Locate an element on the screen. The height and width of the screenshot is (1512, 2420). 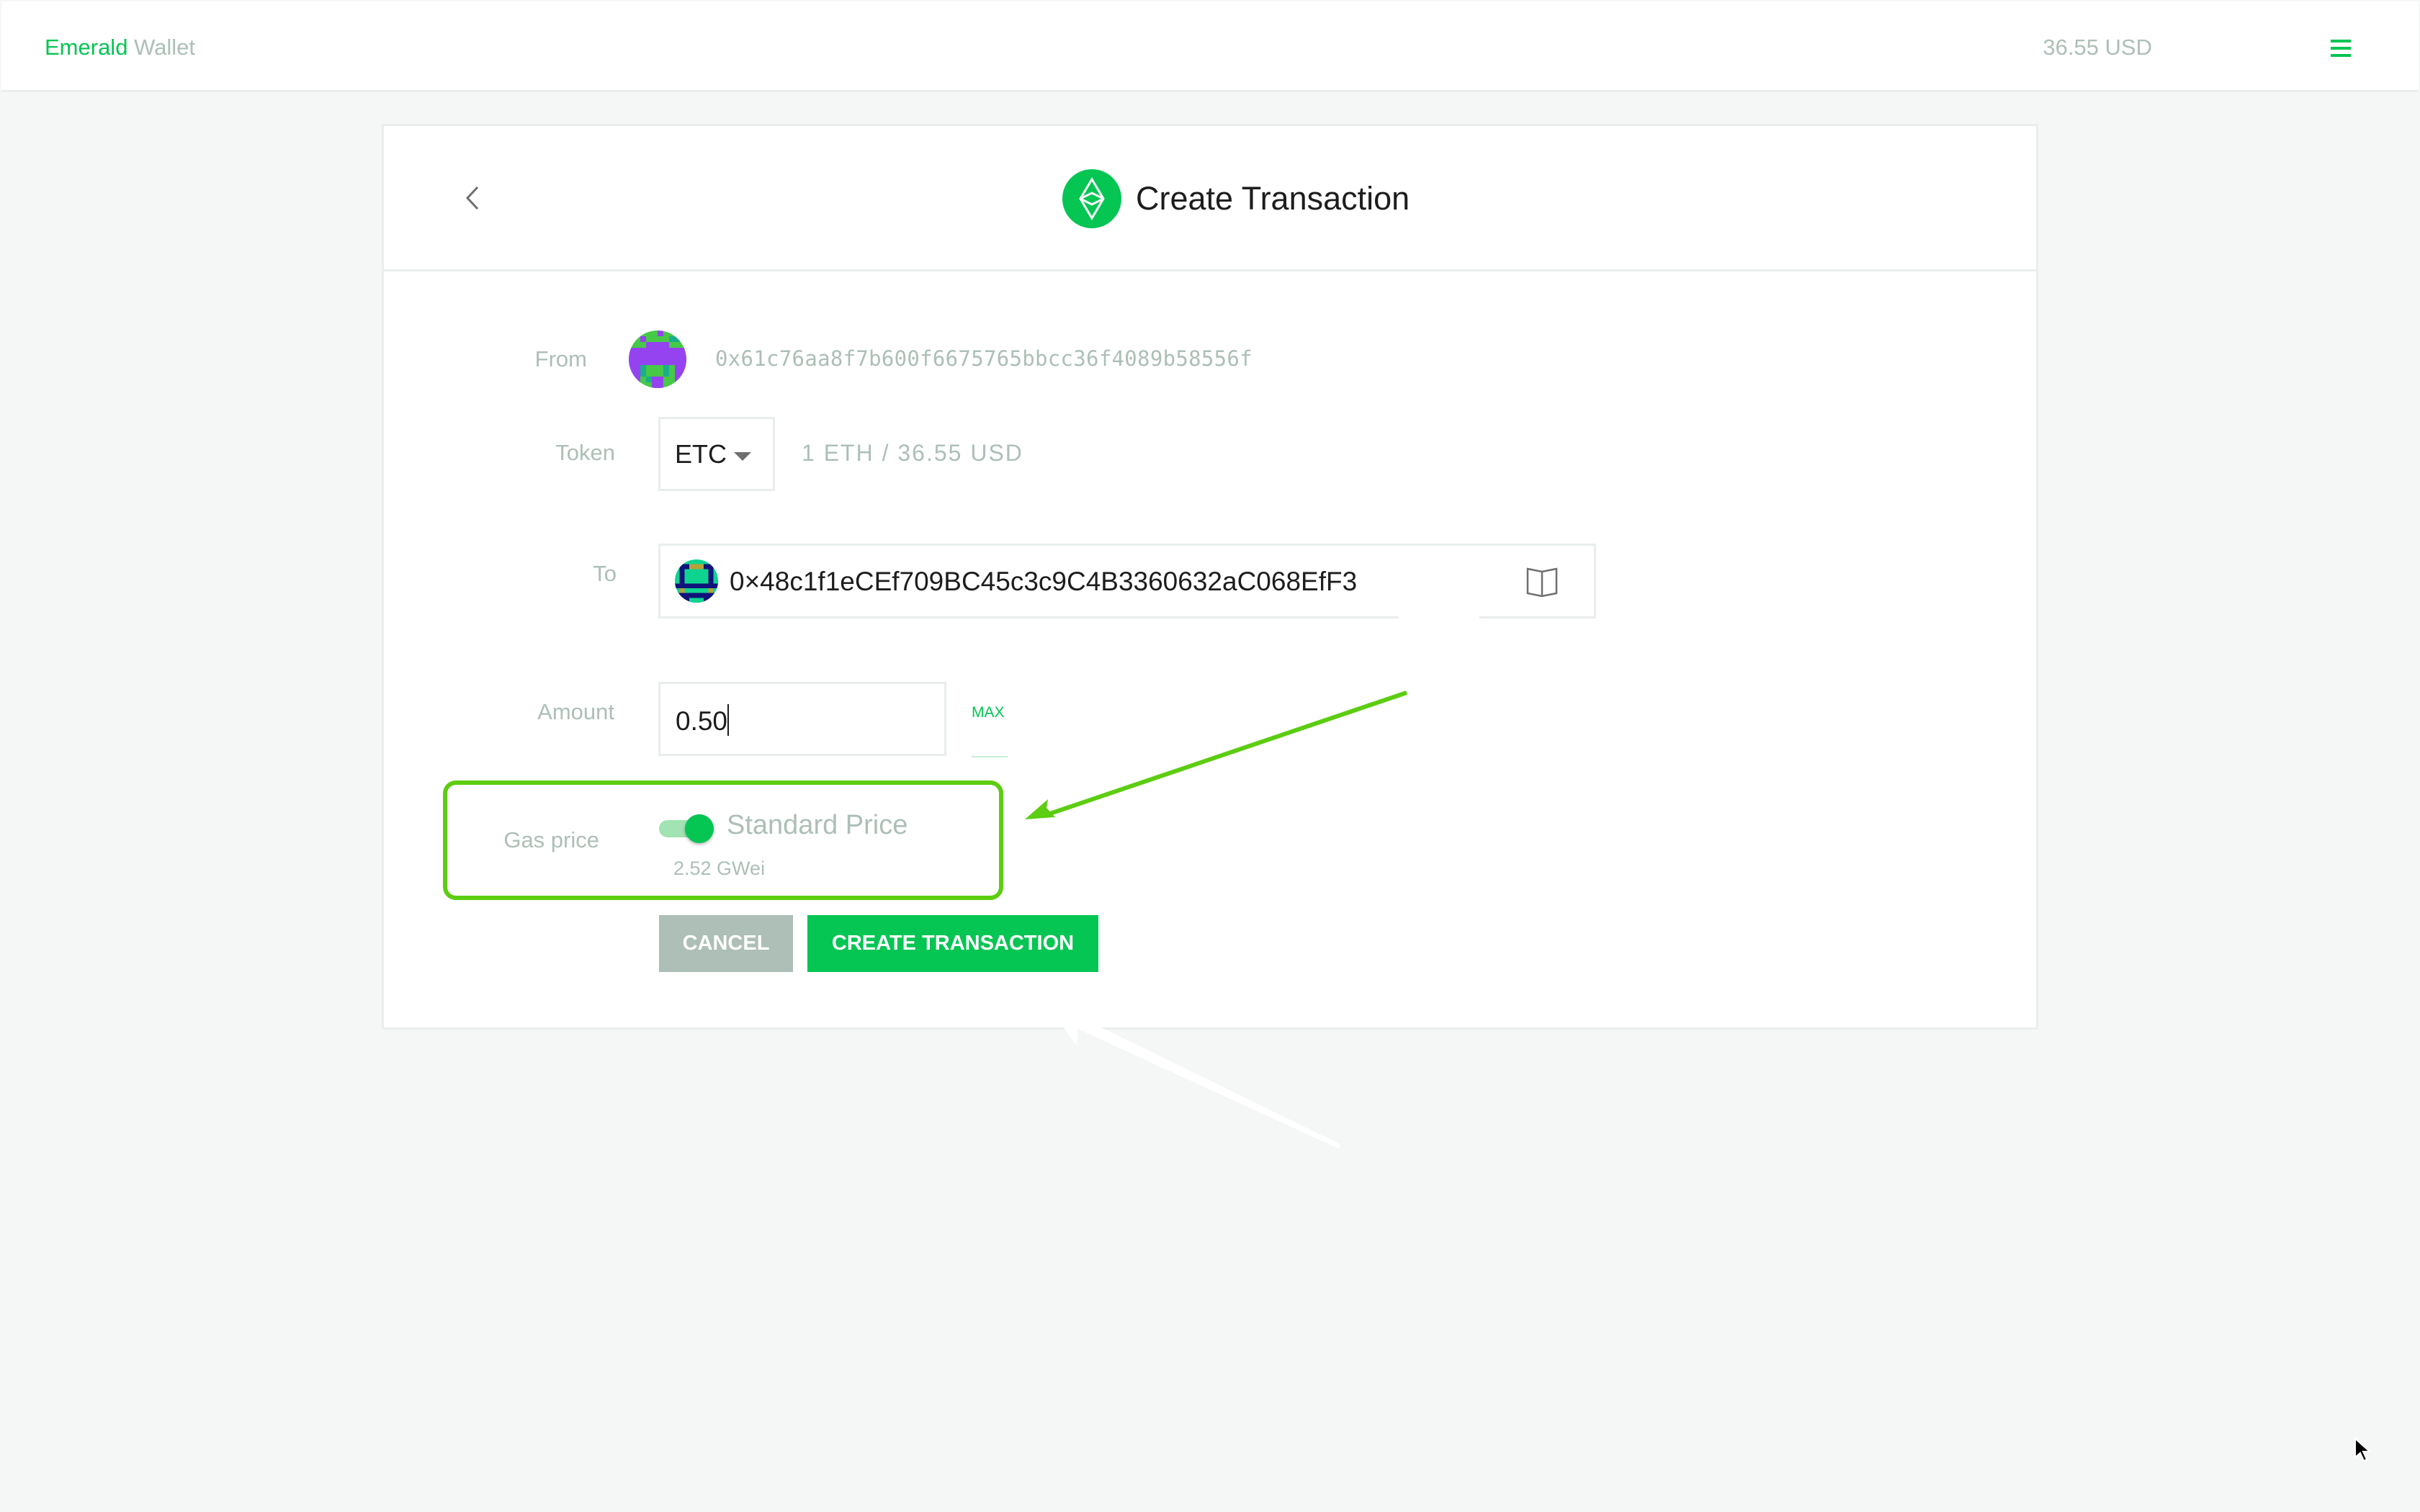
back-button is located at coordinates (474, 198).